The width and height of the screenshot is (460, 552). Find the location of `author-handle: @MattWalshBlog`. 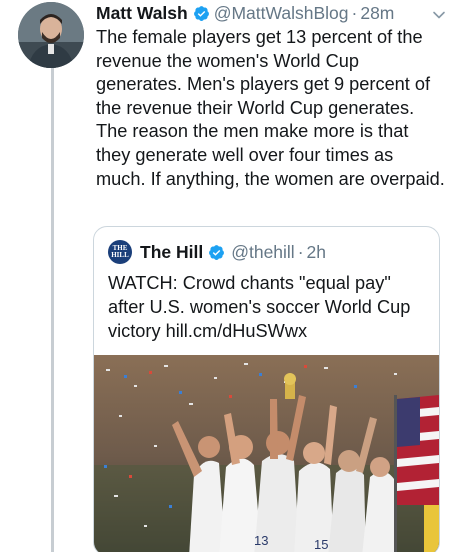

author-handle: @MattWalshBlog is located at coordinates (281, 13).